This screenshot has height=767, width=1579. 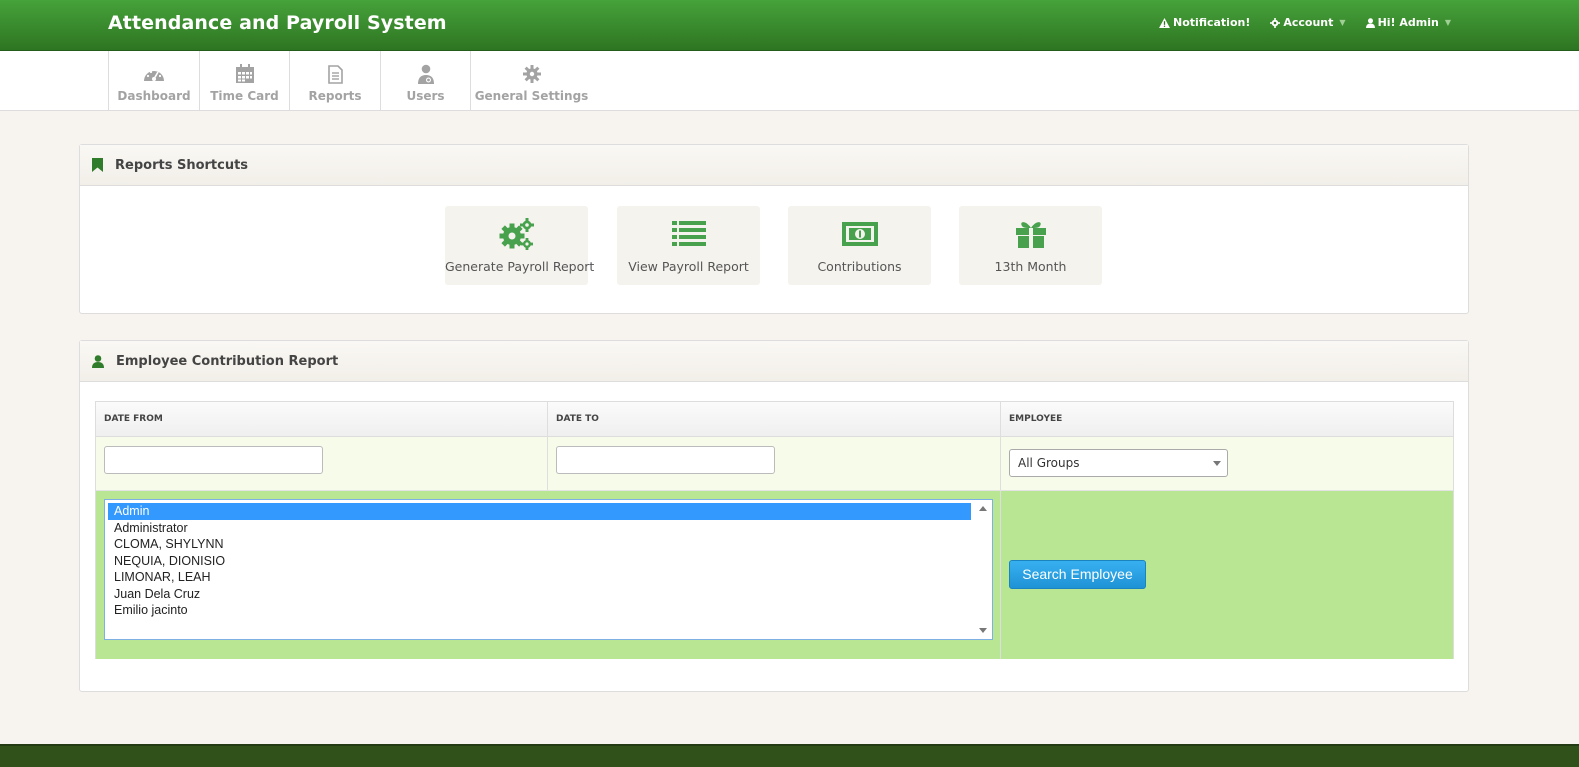 I want to click on nav-time-card-label: Time Card, so click(x=244, y=96).